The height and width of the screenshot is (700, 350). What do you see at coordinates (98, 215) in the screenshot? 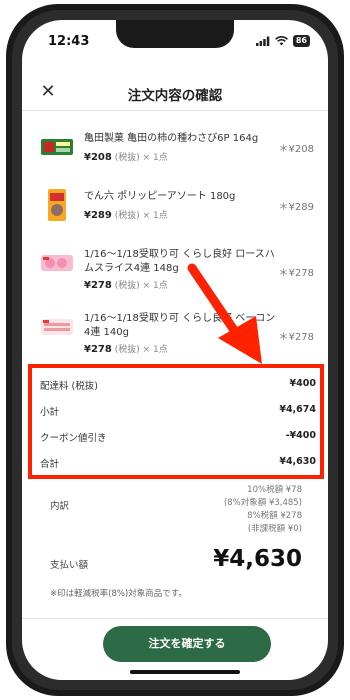
I see `item-price: ¥289` at bounding box center [98, 215].